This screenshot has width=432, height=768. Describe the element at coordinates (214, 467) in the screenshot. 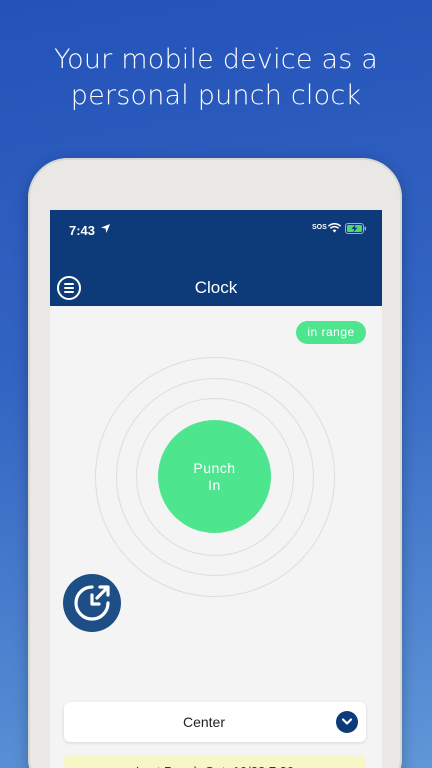

I see `punch-label-line-1: Punch` at that location.